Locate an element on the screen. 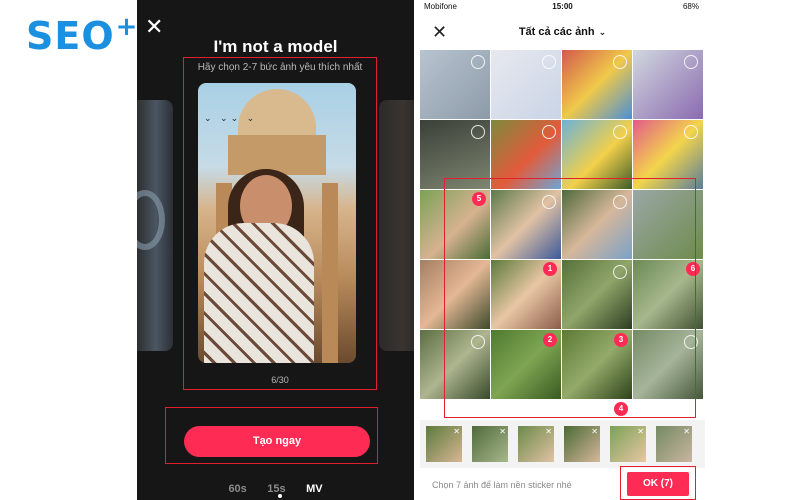  clock: 15:00 is located at coordinates (562, 6).